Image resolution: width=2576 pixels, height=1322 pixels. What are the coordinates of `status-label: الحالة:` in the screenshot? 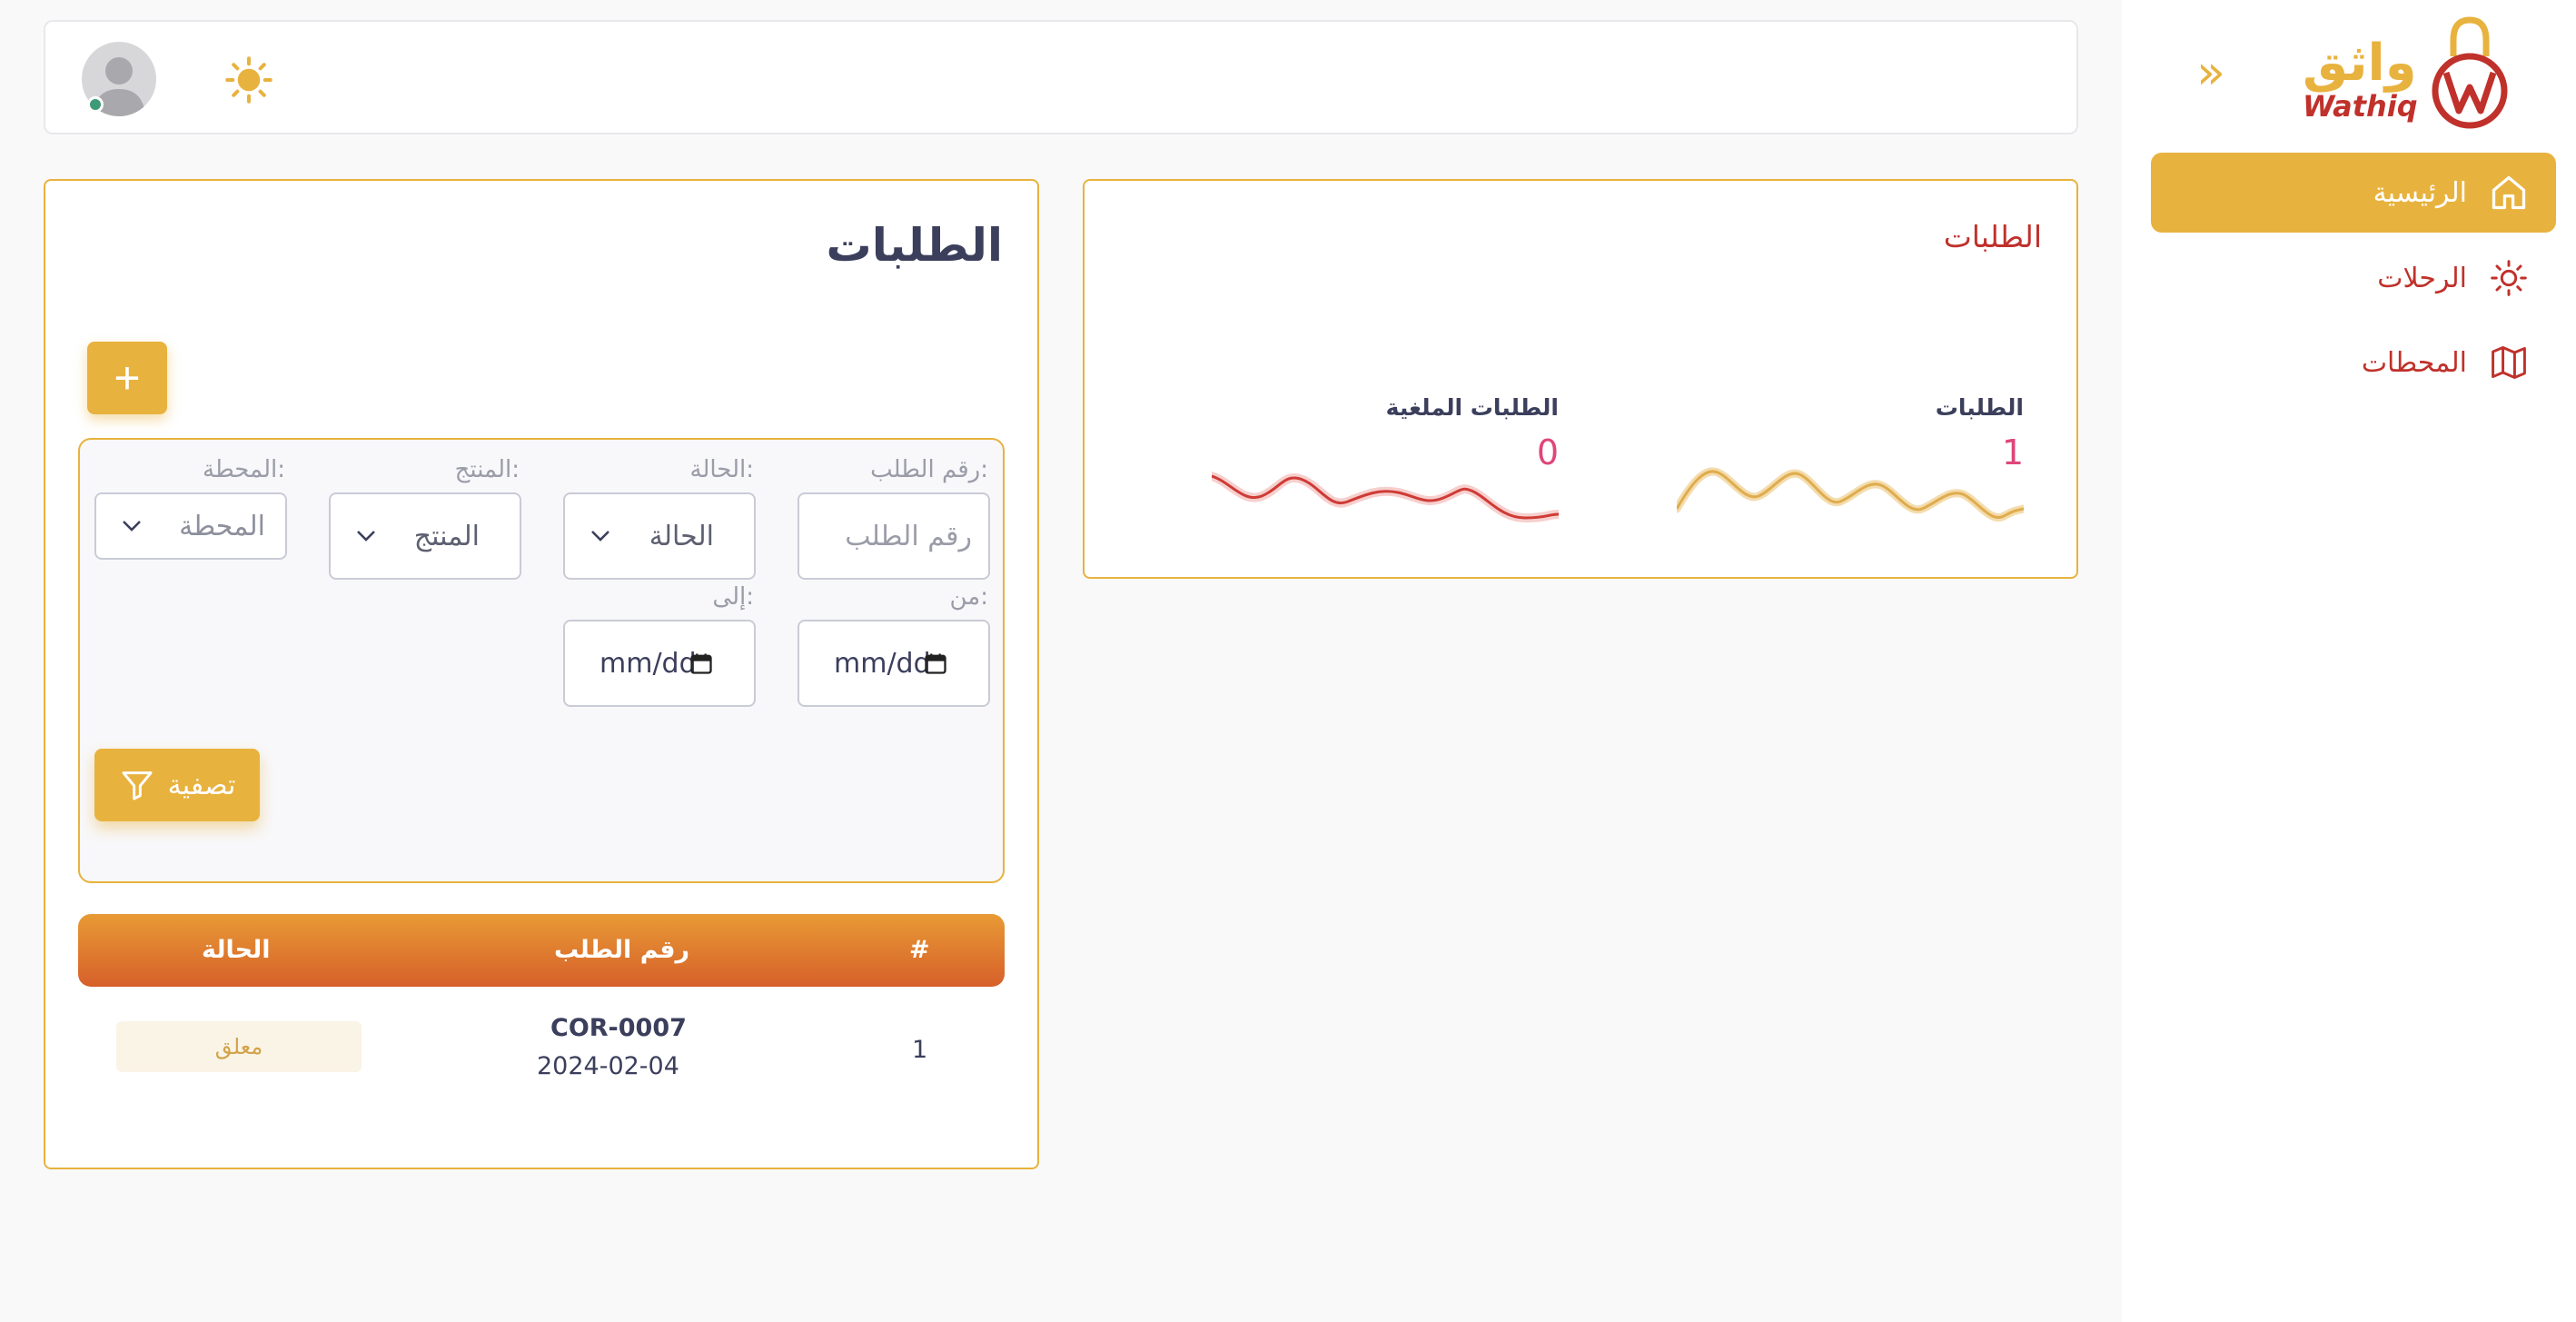 It's located at (721, 470).